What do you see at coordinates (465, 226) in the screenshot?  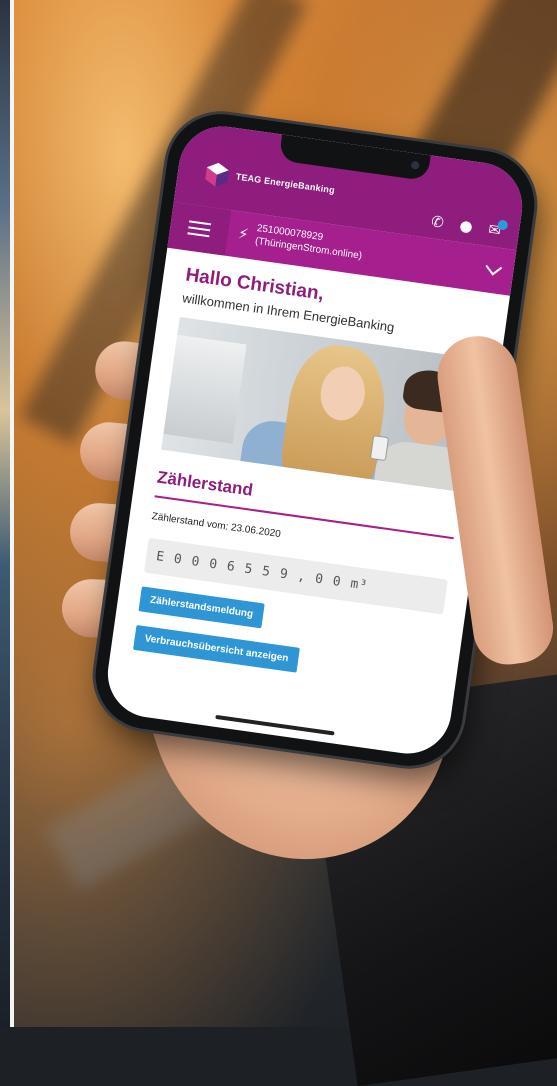 I see `user-icon: ●` at bounding box center [465, 226].